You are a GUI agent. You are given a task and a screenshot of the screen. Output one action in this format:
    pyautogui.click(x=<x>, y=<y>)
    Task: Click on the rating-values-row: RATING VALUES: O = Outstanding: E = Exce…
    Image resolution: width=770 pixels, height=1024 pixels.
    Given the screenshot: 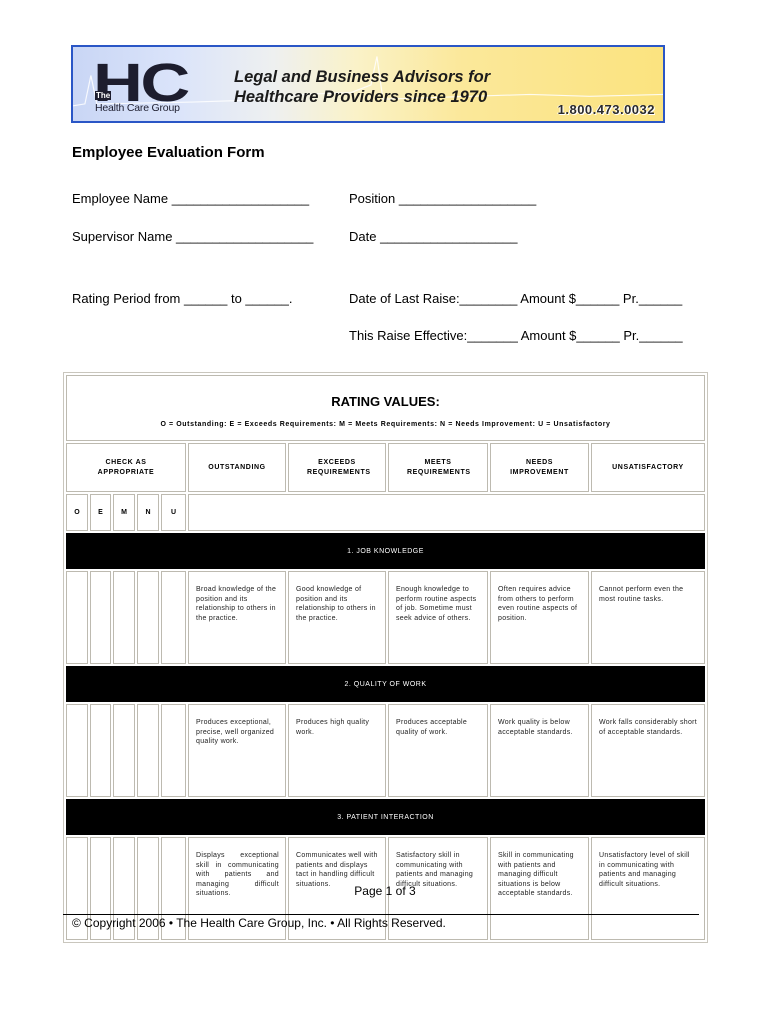 What is the action you would take?
    pyautogui.click(x=385, y=408)
    